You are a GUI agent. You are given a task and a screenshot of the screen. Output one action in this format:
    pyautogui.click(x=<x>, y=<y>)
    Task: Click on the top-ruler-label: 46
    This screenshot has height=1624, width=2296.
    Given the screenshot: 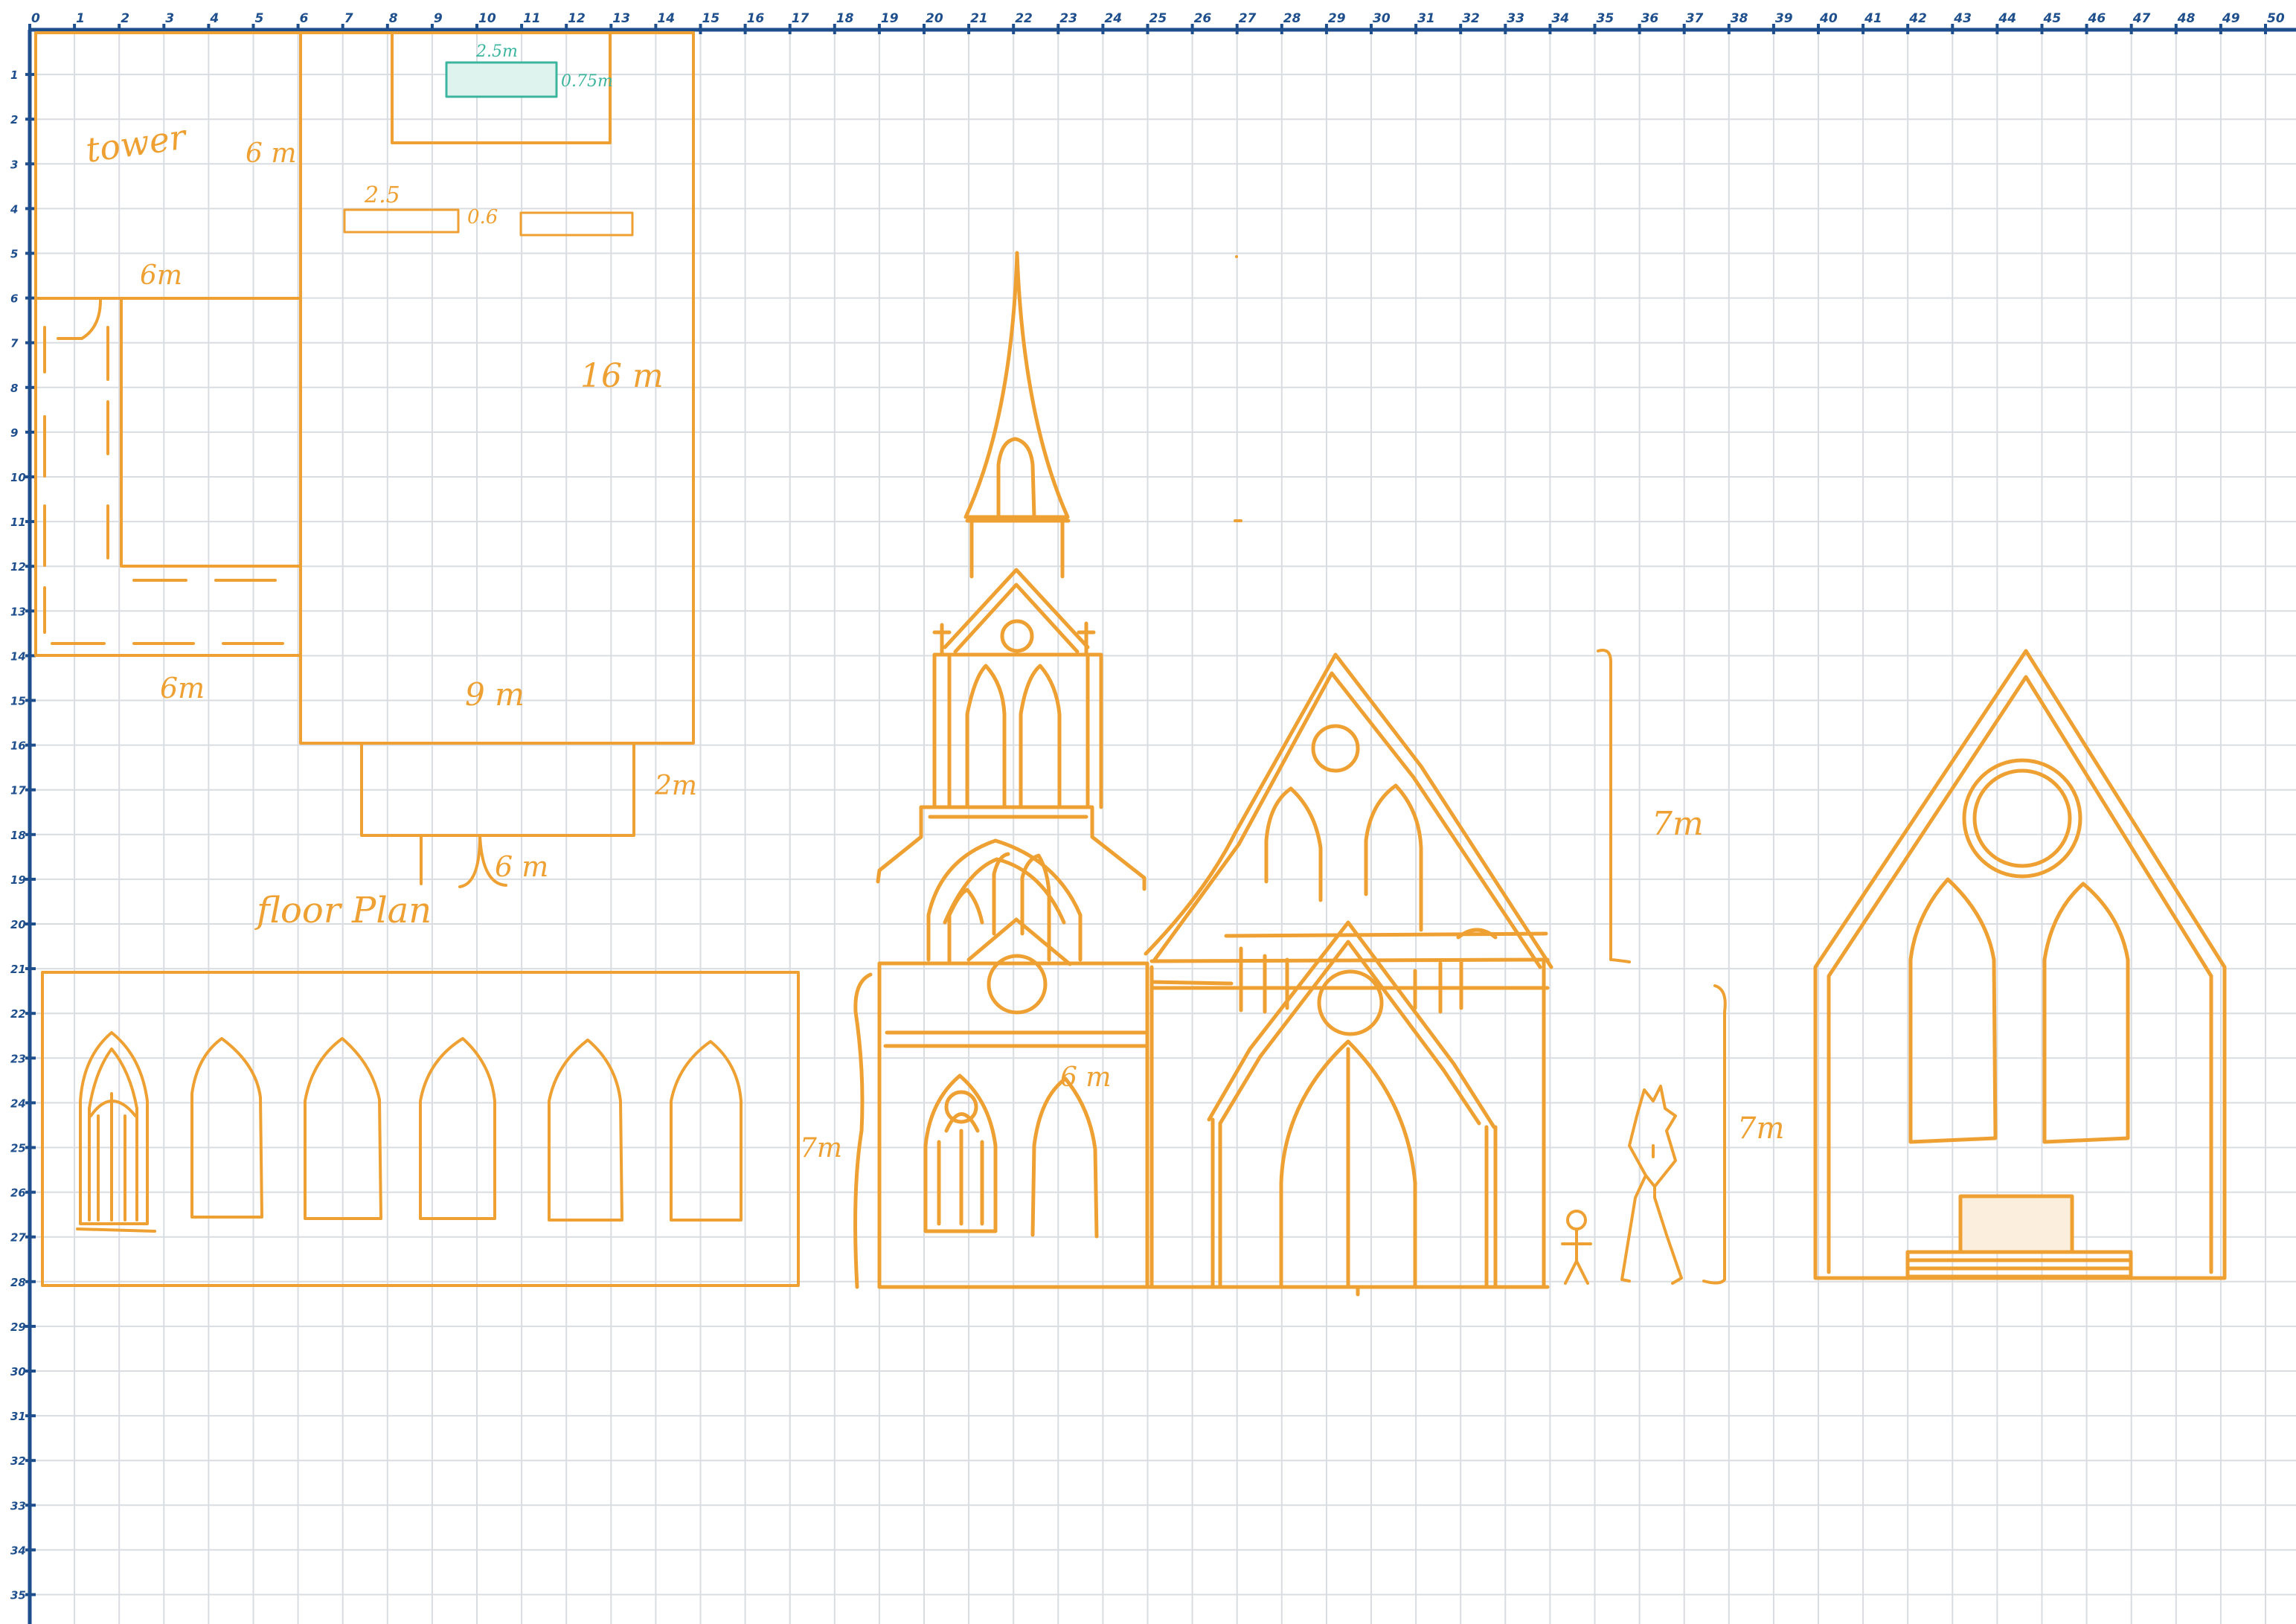 What is the action you would take?
    pyautogui.click(x=2097, y=18)
    